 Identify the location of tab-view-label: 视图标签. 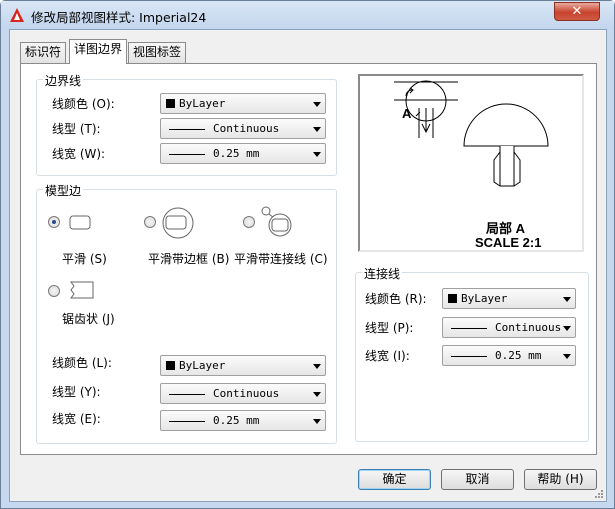
(157, 52).